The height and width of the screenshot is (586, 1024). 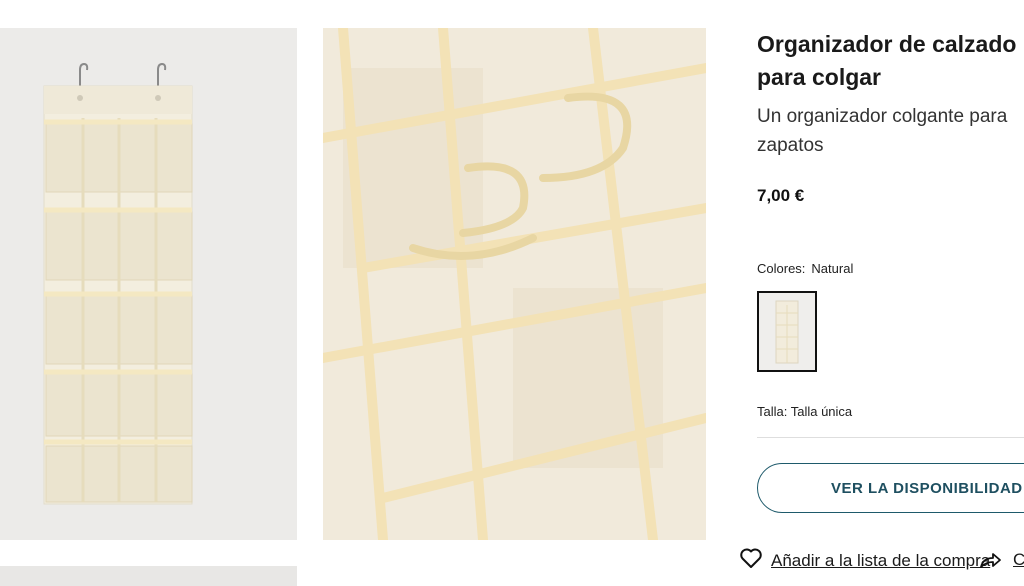 What do you see at coordinates (1018, 560) in the screenshot?
I see `secondary-link: C` at bounding box center [1018, 560].